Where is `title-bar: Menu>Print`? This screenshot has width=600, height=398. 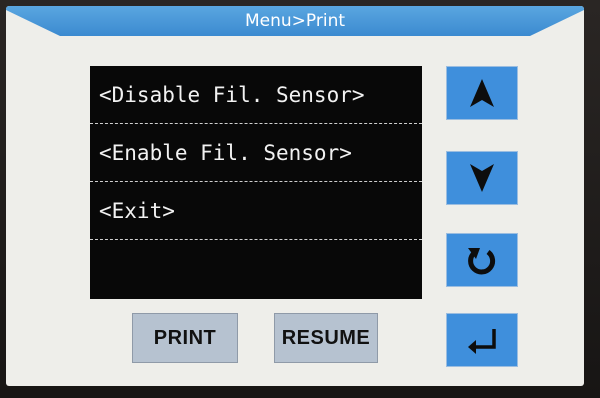 title-bar: Menu>Print is located at coordinates (295, 21).